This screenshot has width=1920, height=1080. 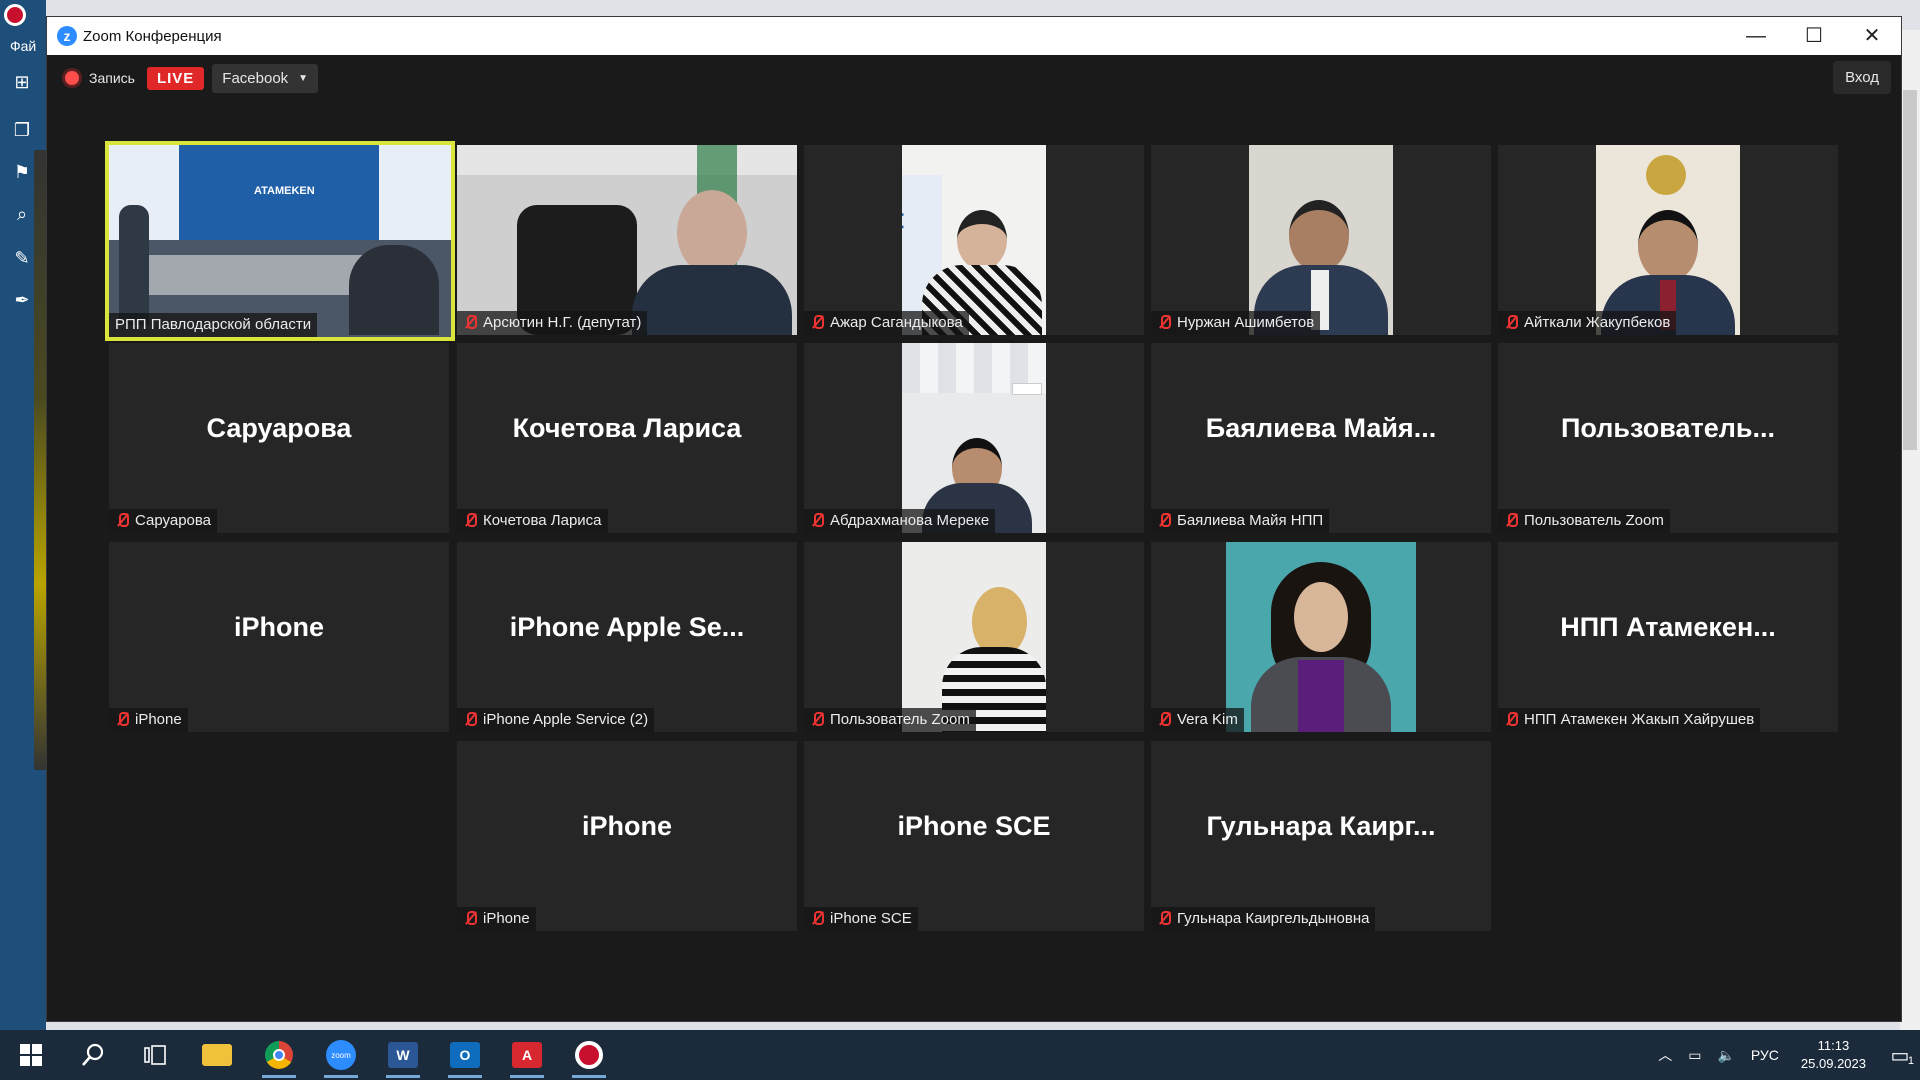 What do you see at coordinates (341, 1055) in the screenshot?
I see `zoom-taskbar-button: zoom` at bounding box center [341, 1055].